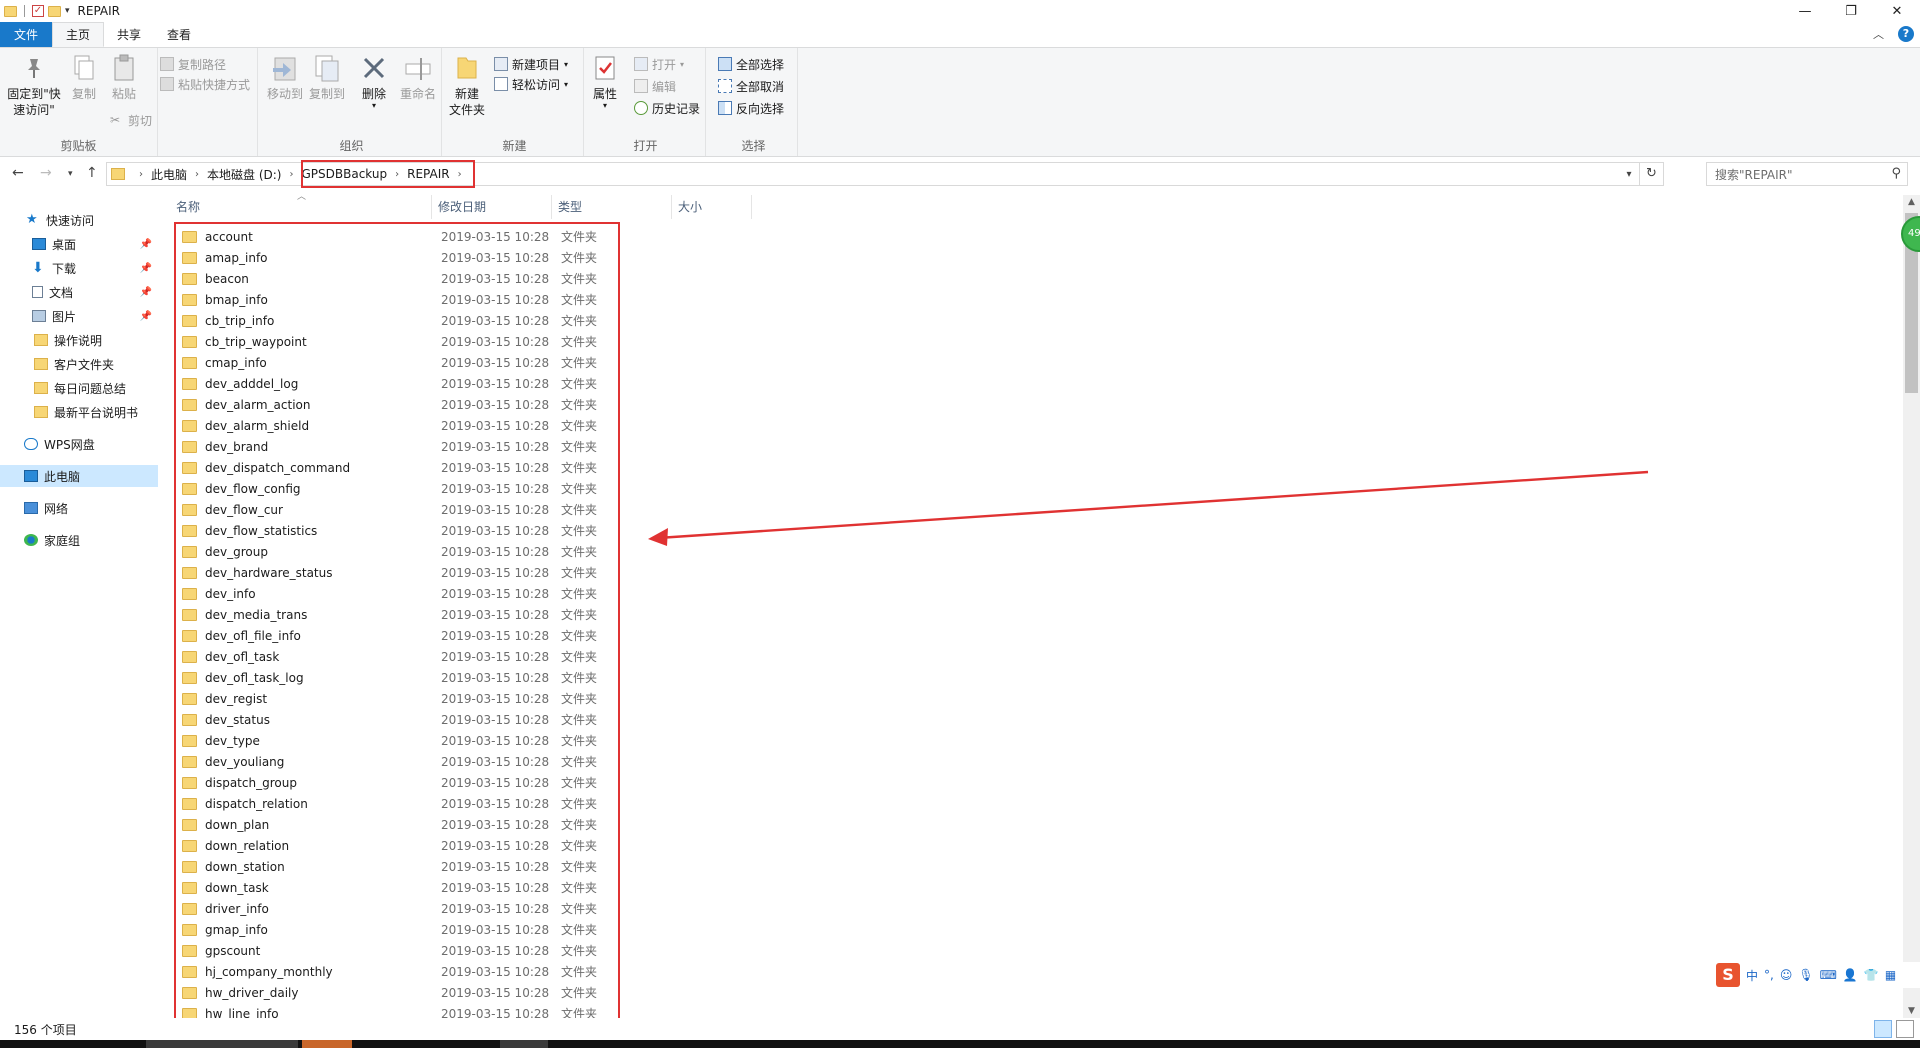  I want to click on delete-button: 删除 ▾, so click(374, 81).